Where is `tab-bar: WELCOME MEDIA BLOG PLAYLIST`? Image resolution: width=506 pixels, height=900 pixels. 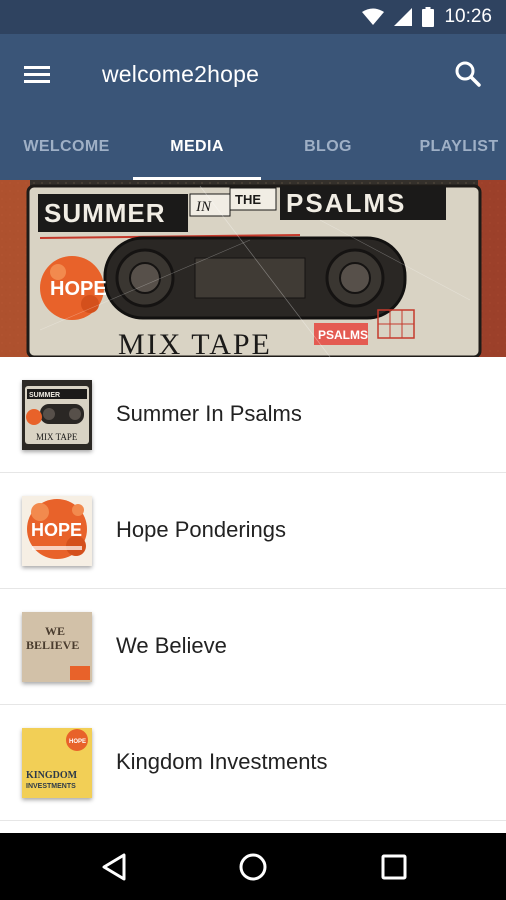 tab-bar: WELCOME MEDIA BLOG PLAYLIST is located at coordinates (253, 148).